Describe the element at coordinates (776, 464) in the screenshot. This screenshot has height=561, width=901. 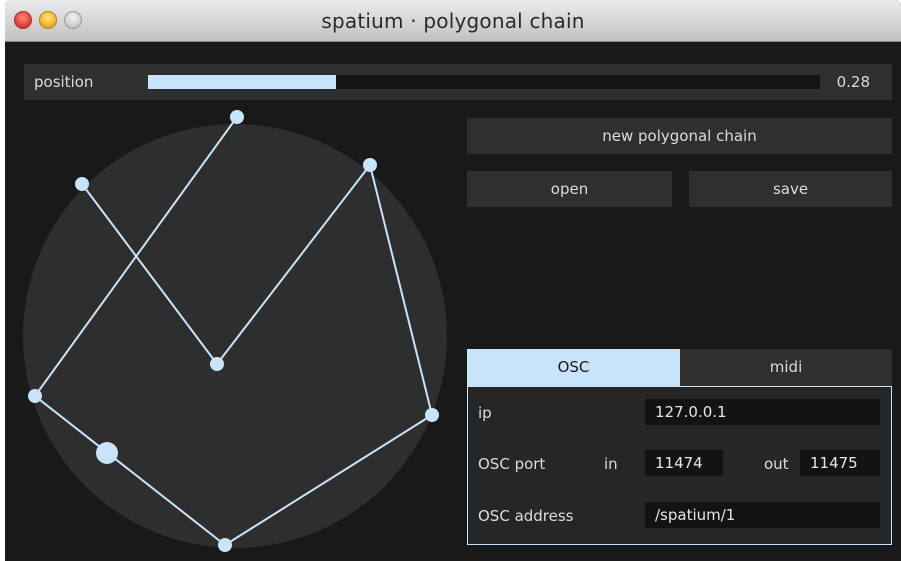
I see `port-out-label: out` at that location.